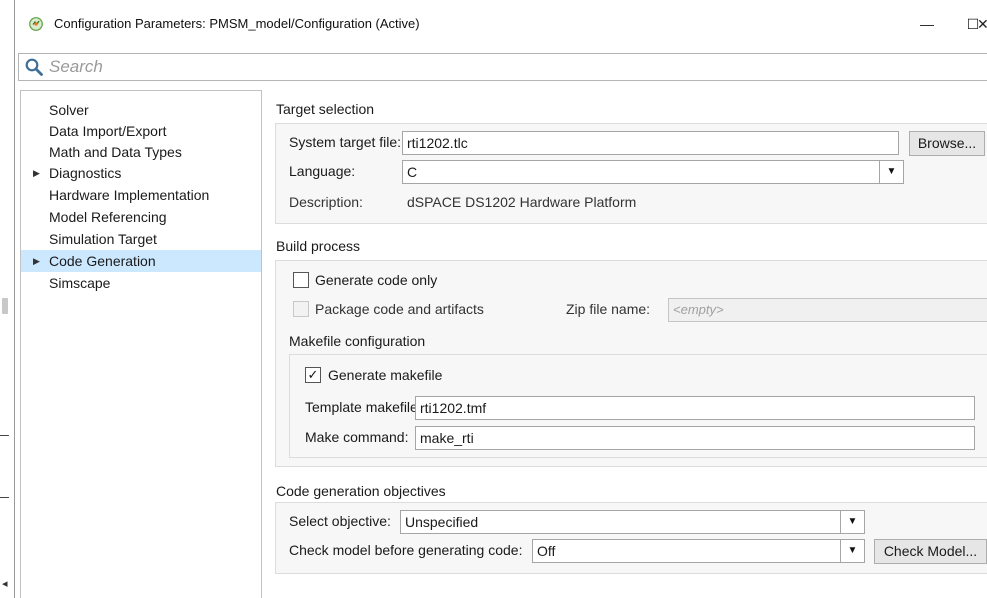  I want to click on language-label: Language:, so click(322, 171).